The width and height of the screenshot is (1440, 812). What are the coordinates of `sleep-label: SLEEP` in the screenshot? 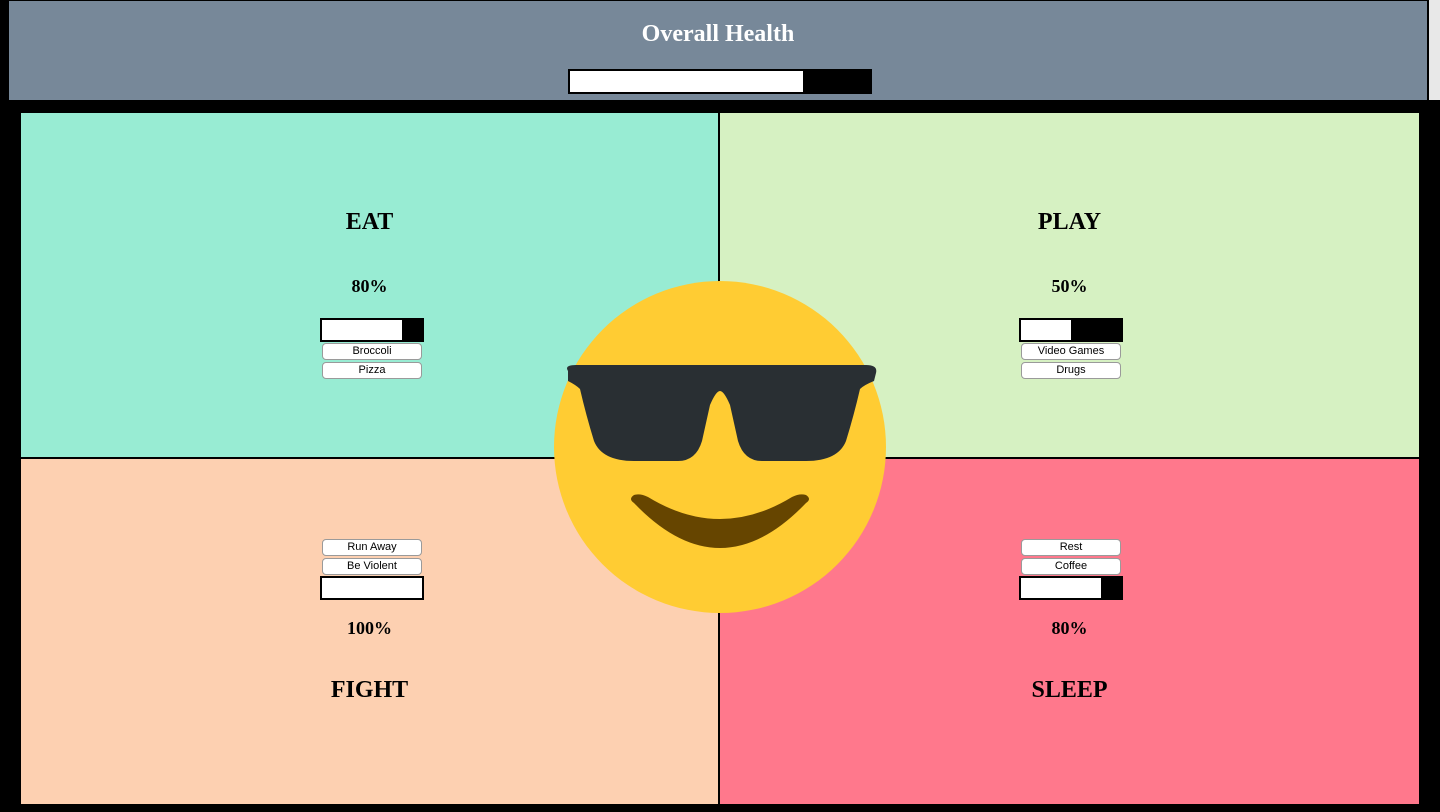 It's located at (1069, 690).